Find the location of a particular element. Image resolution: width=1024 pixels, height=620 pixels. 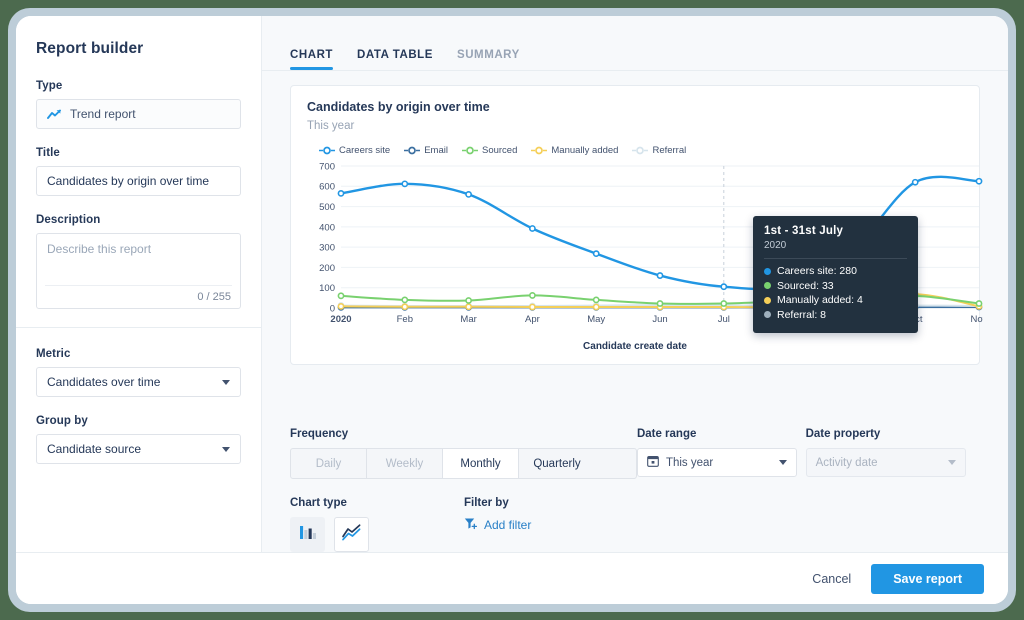

bar-chart-icon is located at coordinates (308, 534).